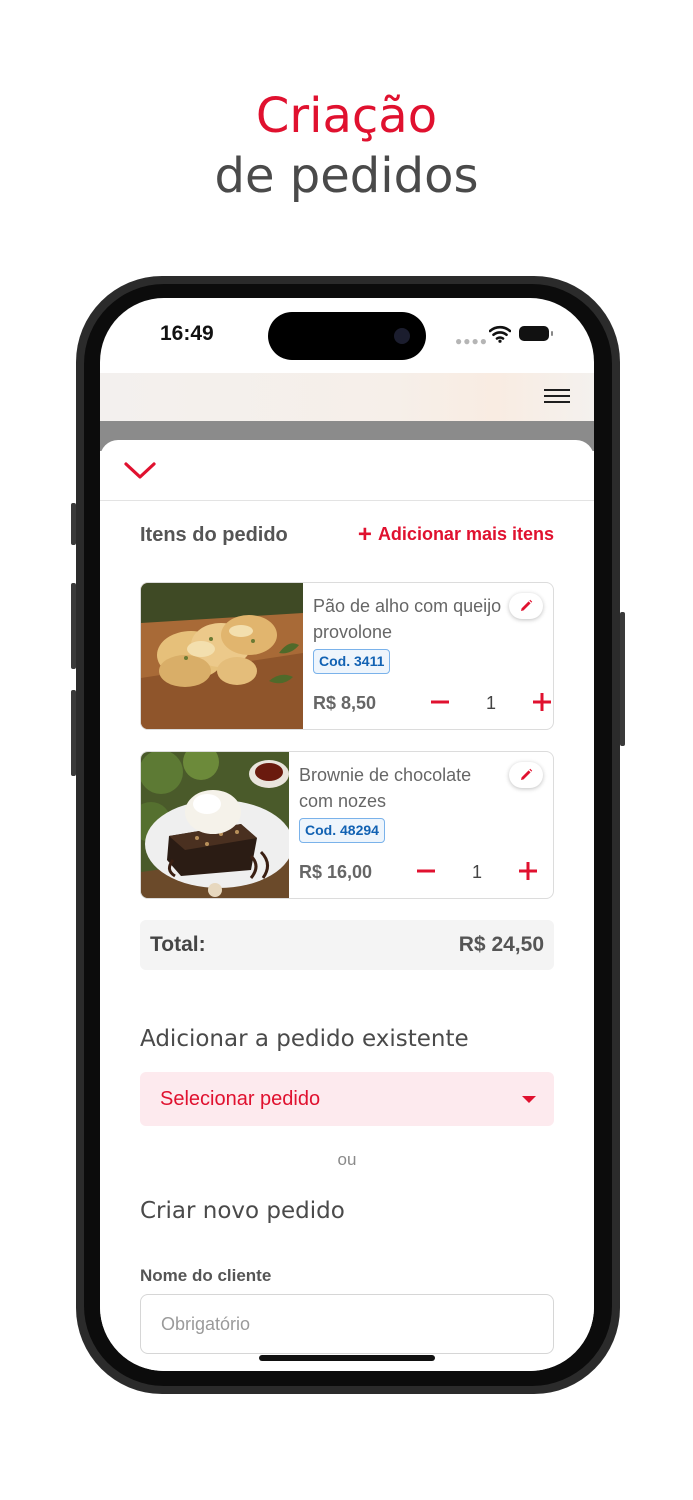 The height and width of the screenshot is (1500, 693). Describe the element at coordinates (345, 703) in the screenshot. I see `item-price: R$ 8,50` at that location.